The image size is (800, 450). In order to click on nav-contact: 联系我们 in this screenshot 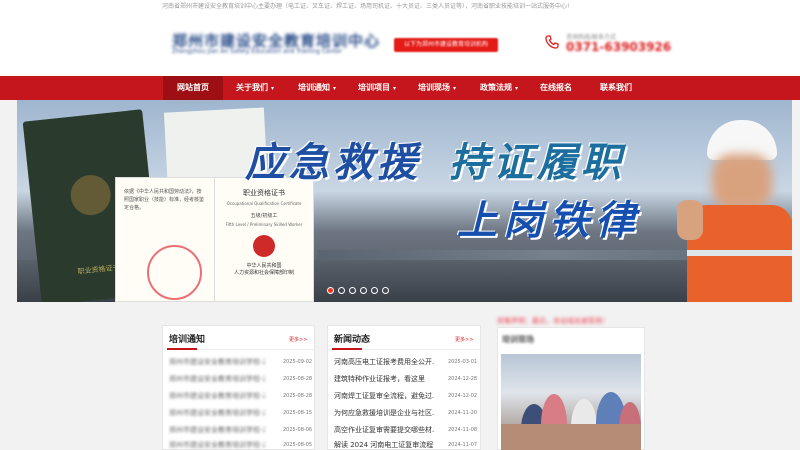, I will do `click(616, 88)`.